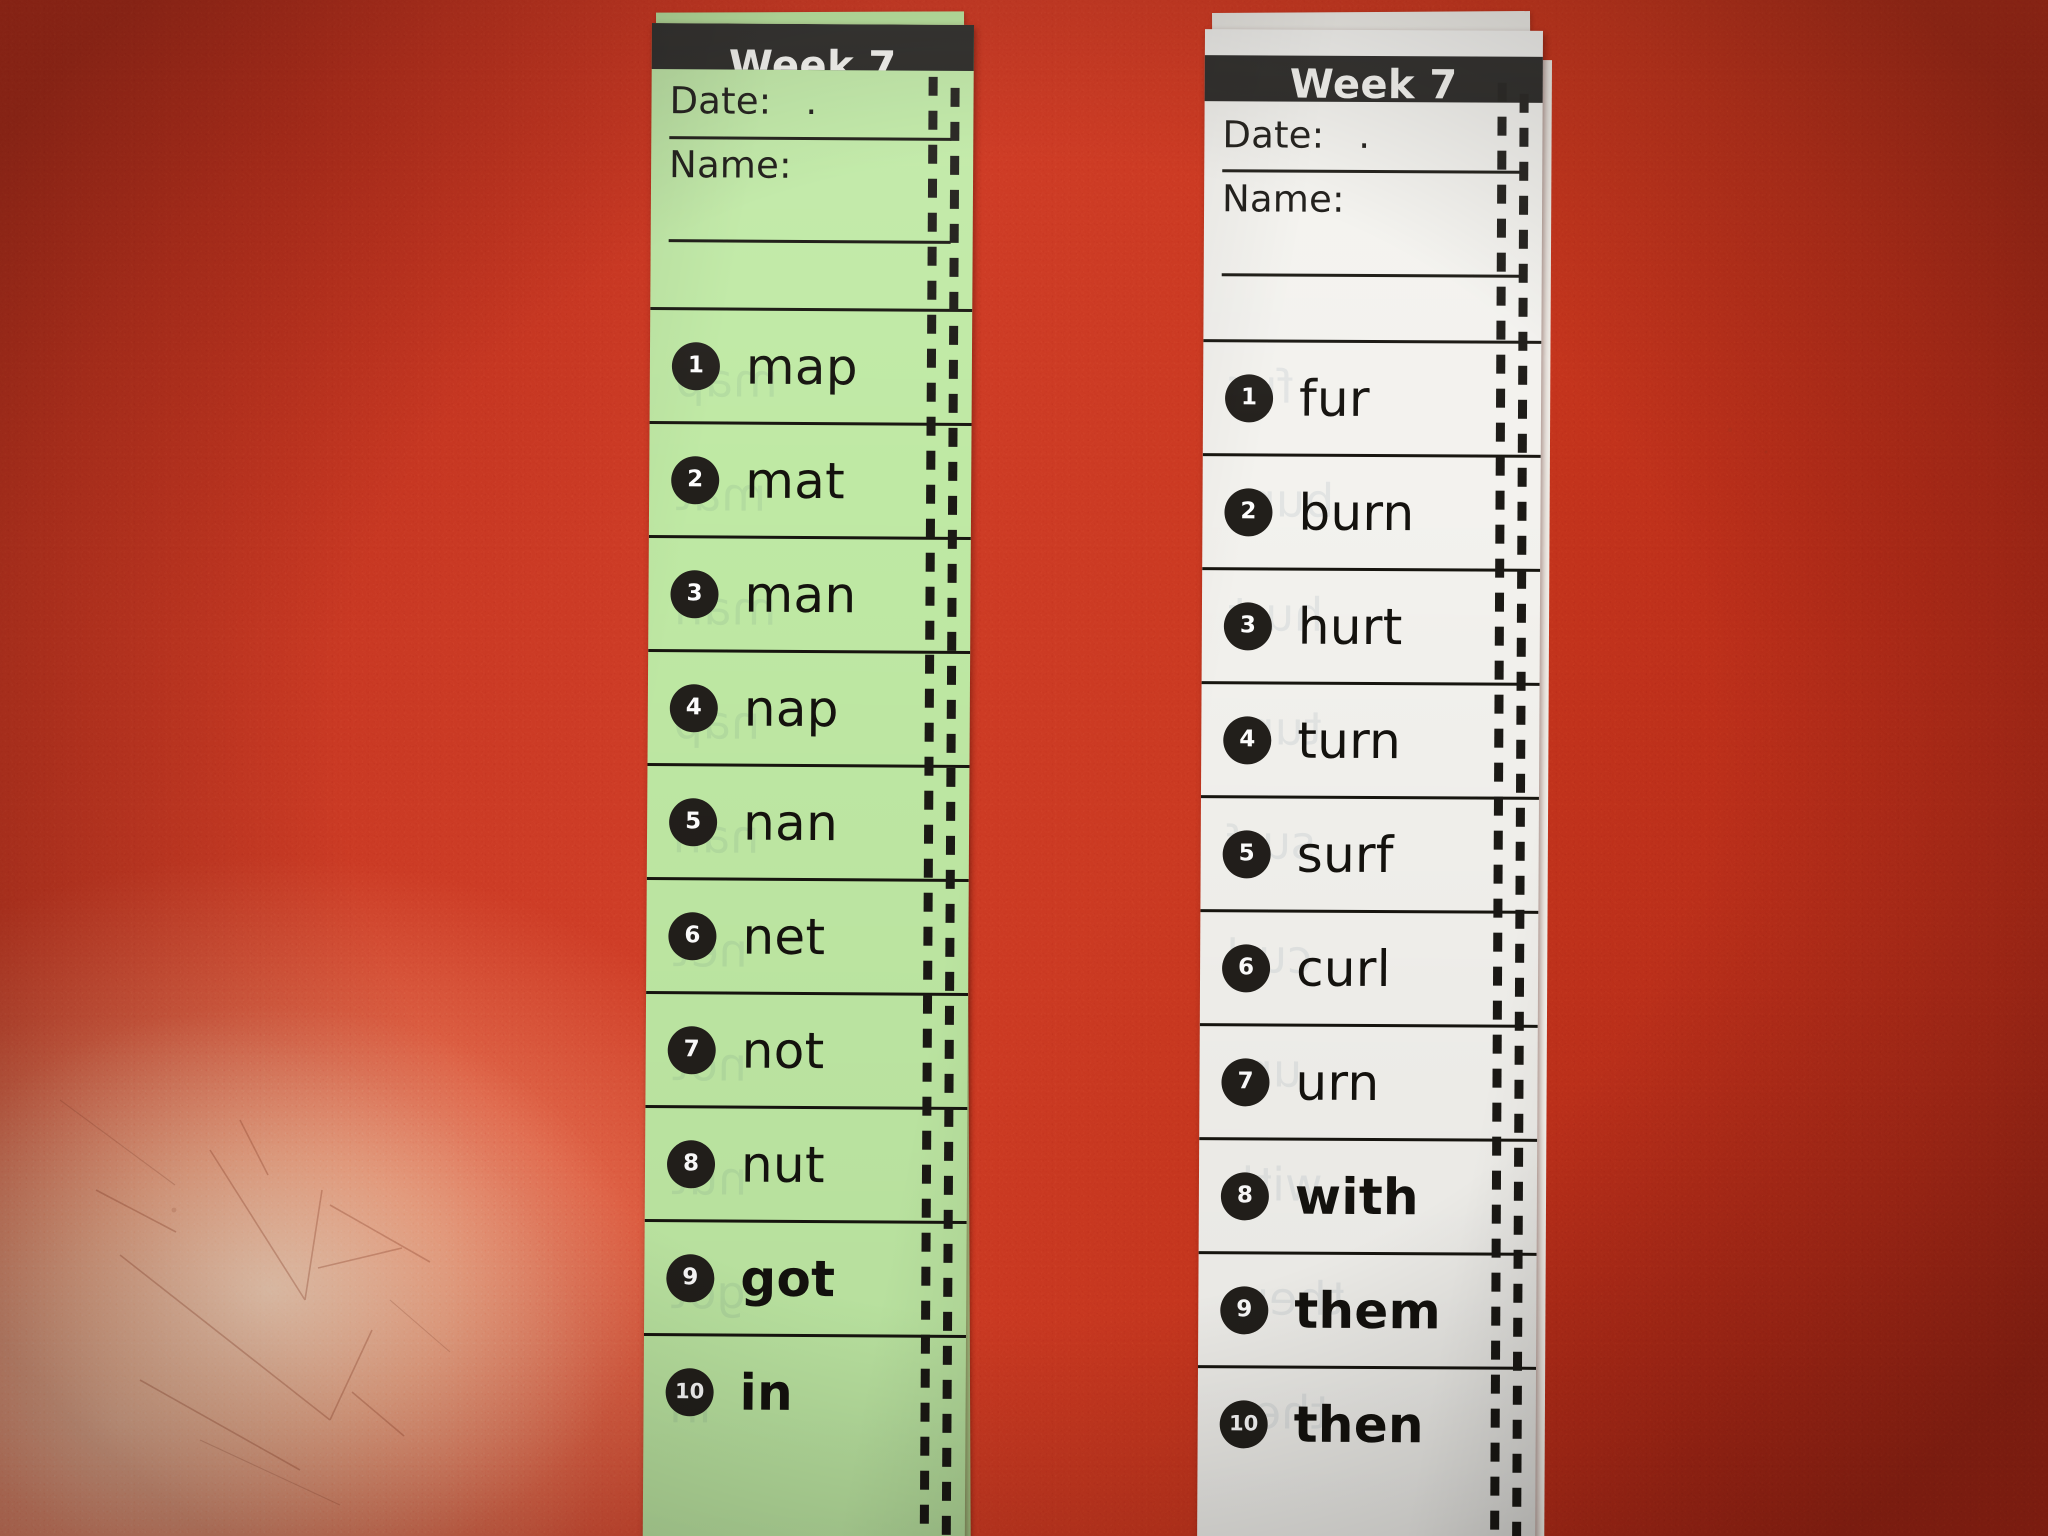  What do you see at coordinates (795, 480) in the screenshot?
I see `word-text: mat` at bounding box center [795, 480].